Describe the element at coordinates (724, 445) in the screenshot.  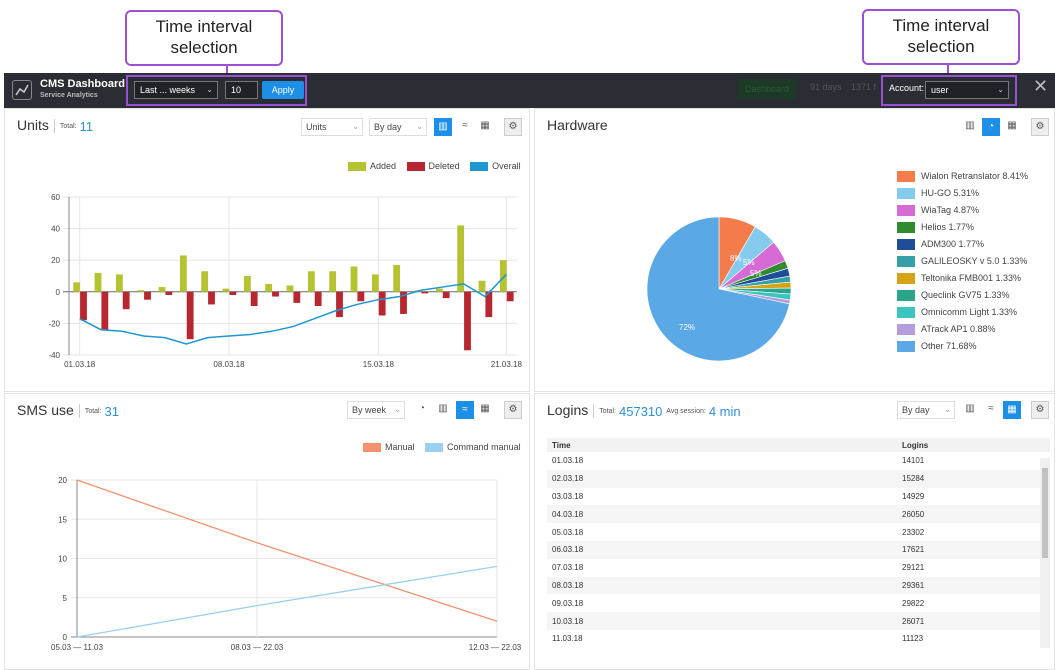
I see `column-header-time: Time` at that location.